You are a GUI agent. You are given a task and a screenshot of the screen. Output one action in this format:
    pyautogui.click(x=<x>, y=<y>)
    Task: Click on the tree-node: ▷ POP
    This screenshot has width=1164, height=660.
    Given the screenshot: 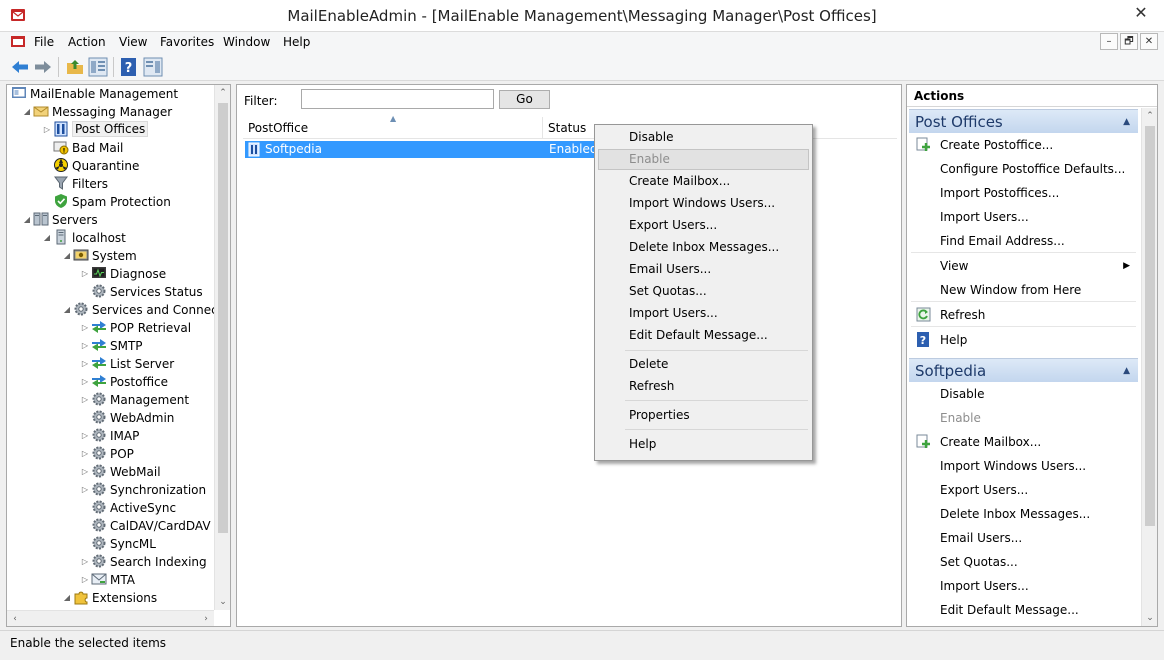 What is the action you would take?
    pyautogui.click(x=106, y=454)
    